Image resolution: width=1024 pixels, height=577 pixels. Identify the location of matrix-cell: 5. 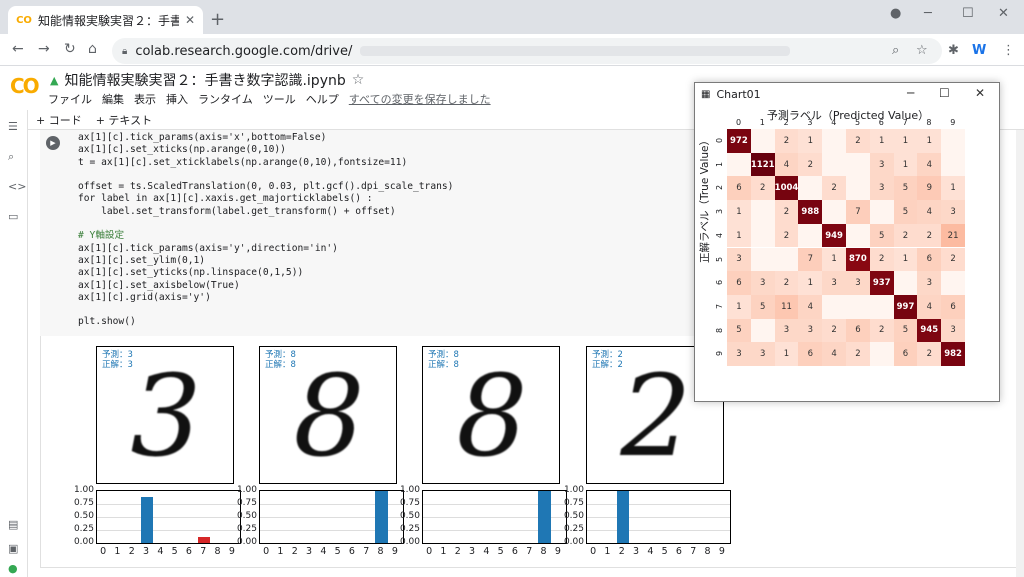
(762, 306).